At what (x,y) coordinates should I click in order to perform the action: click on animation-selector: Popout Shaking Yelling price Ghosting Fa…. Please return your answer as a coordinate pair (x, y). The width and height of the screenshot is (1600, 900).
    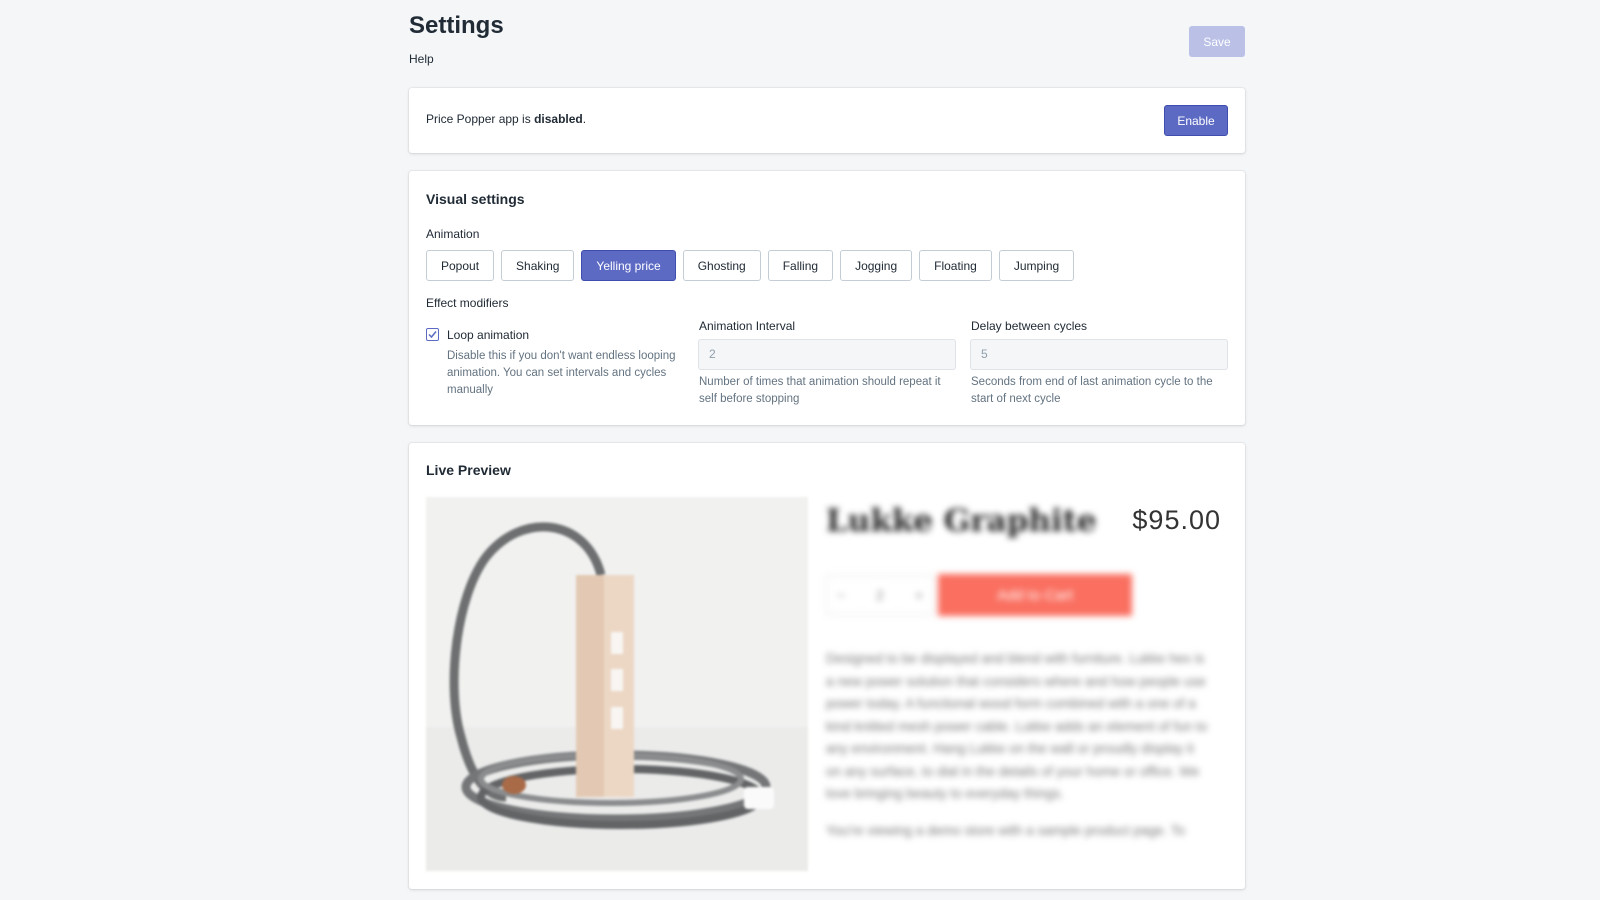
    Looking at the image, I should click on (753, 265).